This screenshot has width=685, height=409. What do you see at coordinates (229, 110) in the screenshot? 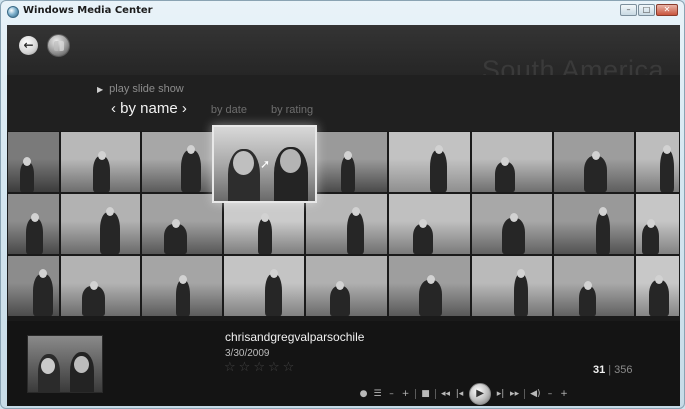
I see `sort-by-date-tab: by date` at bounding box center [229, 110].